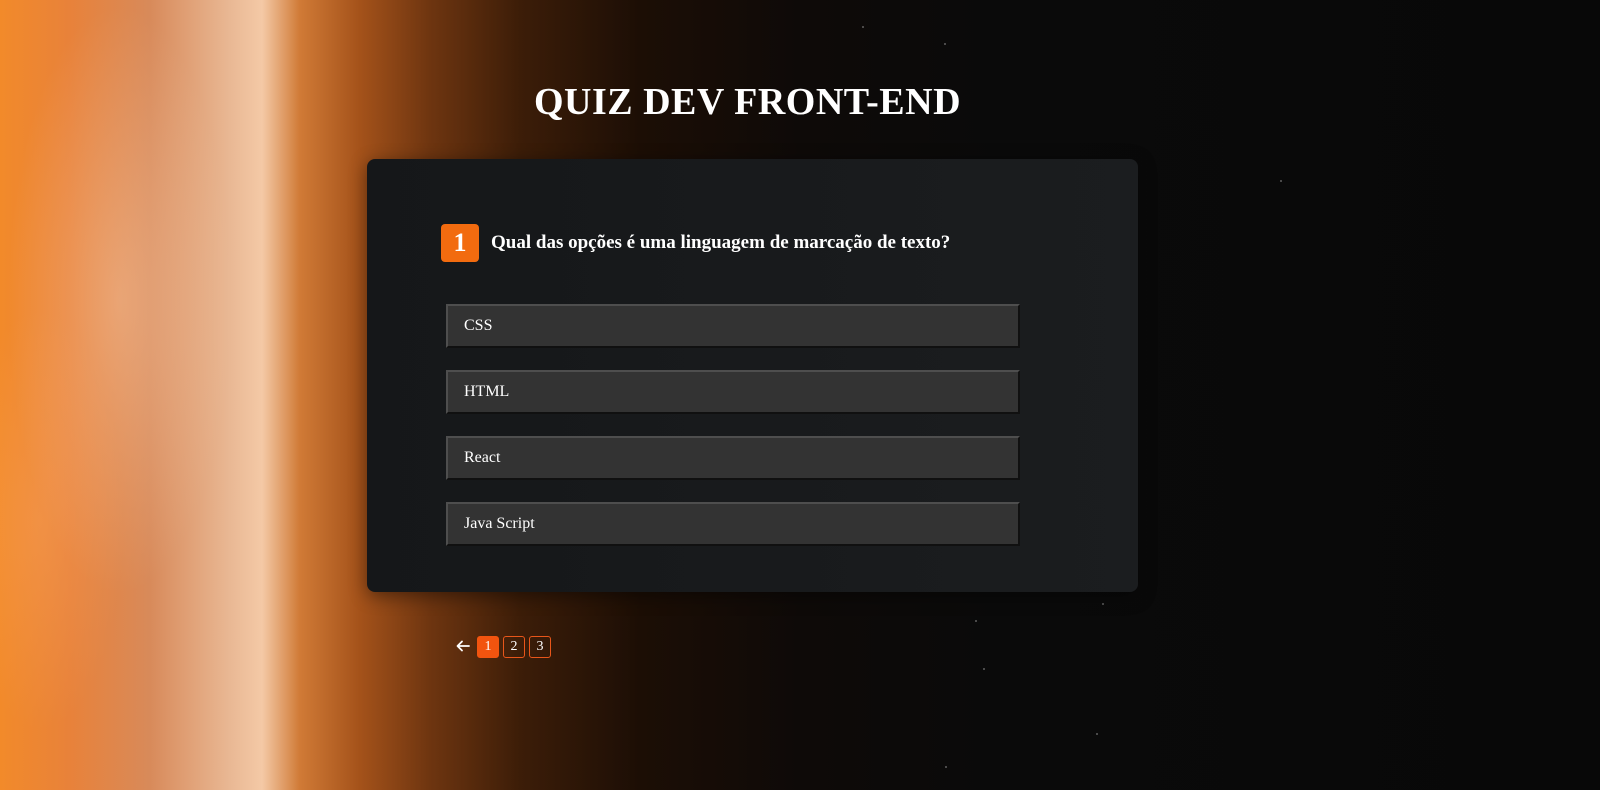 This screenshot has width=1600, height=790. I want to click on answer-option-react: React, so click(733, 458).